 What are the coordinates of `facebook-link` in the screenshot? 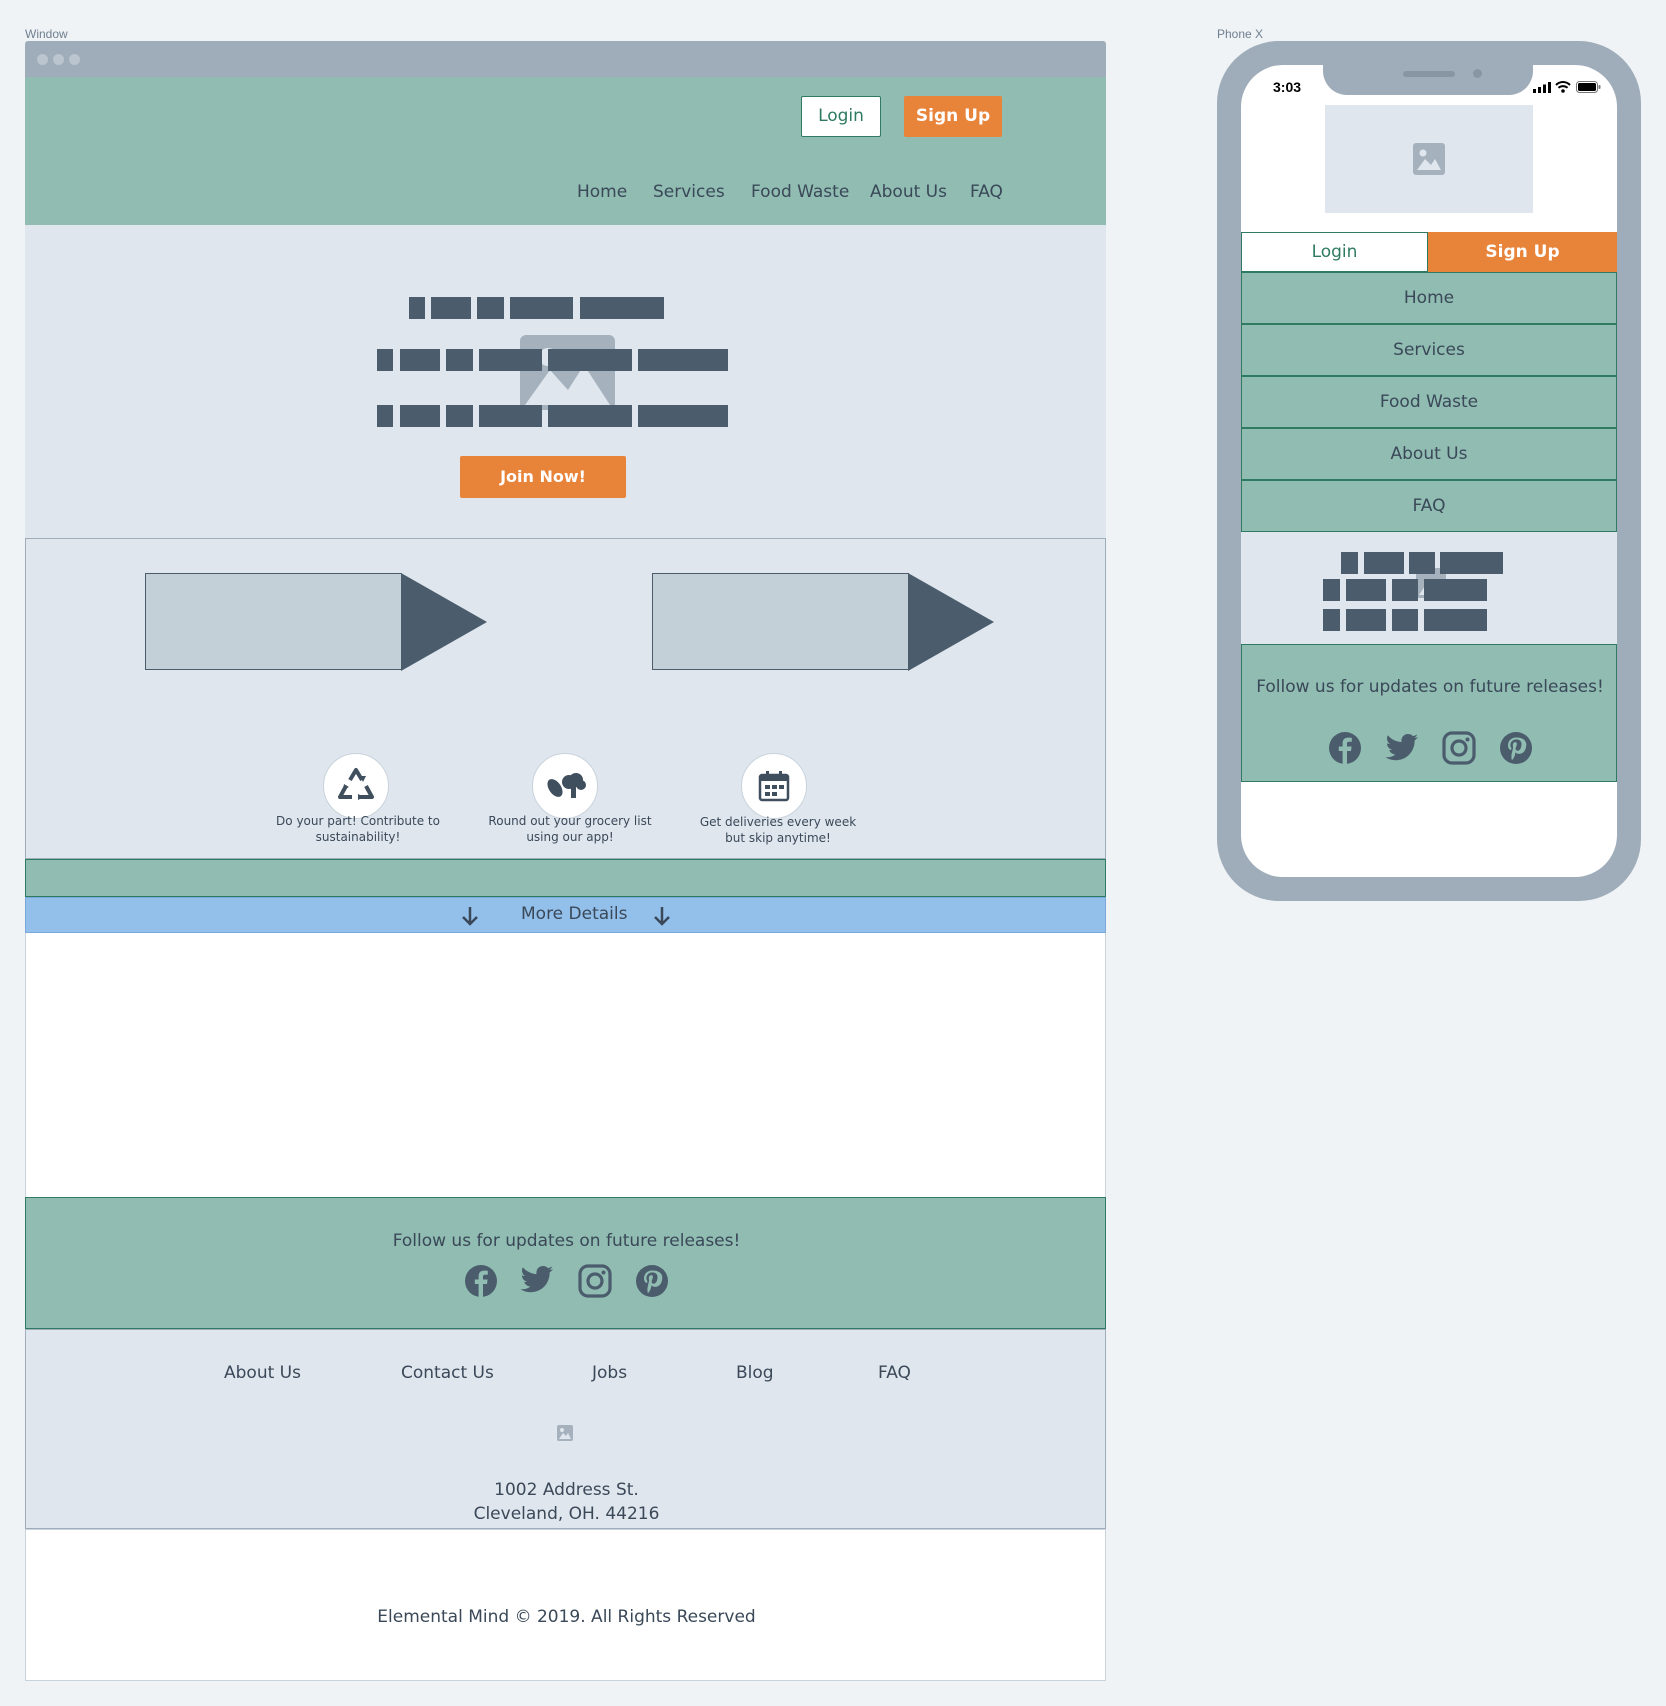 It's located at (481, 1281).